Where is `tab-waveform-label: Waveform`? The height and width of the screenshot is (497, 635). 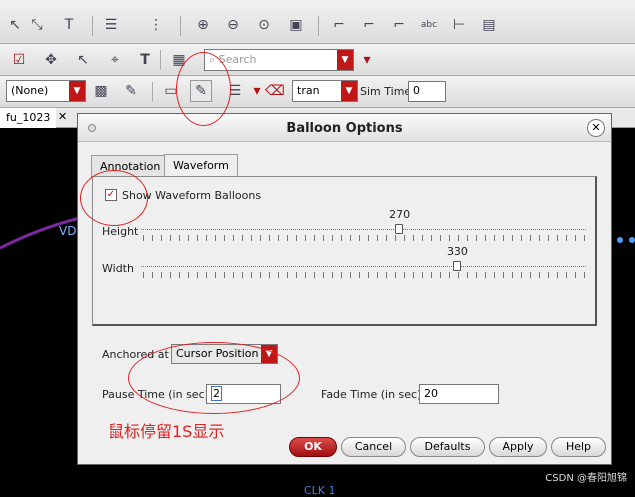
tab-waveform-label: Waveform is located at coordinates (201, 165).